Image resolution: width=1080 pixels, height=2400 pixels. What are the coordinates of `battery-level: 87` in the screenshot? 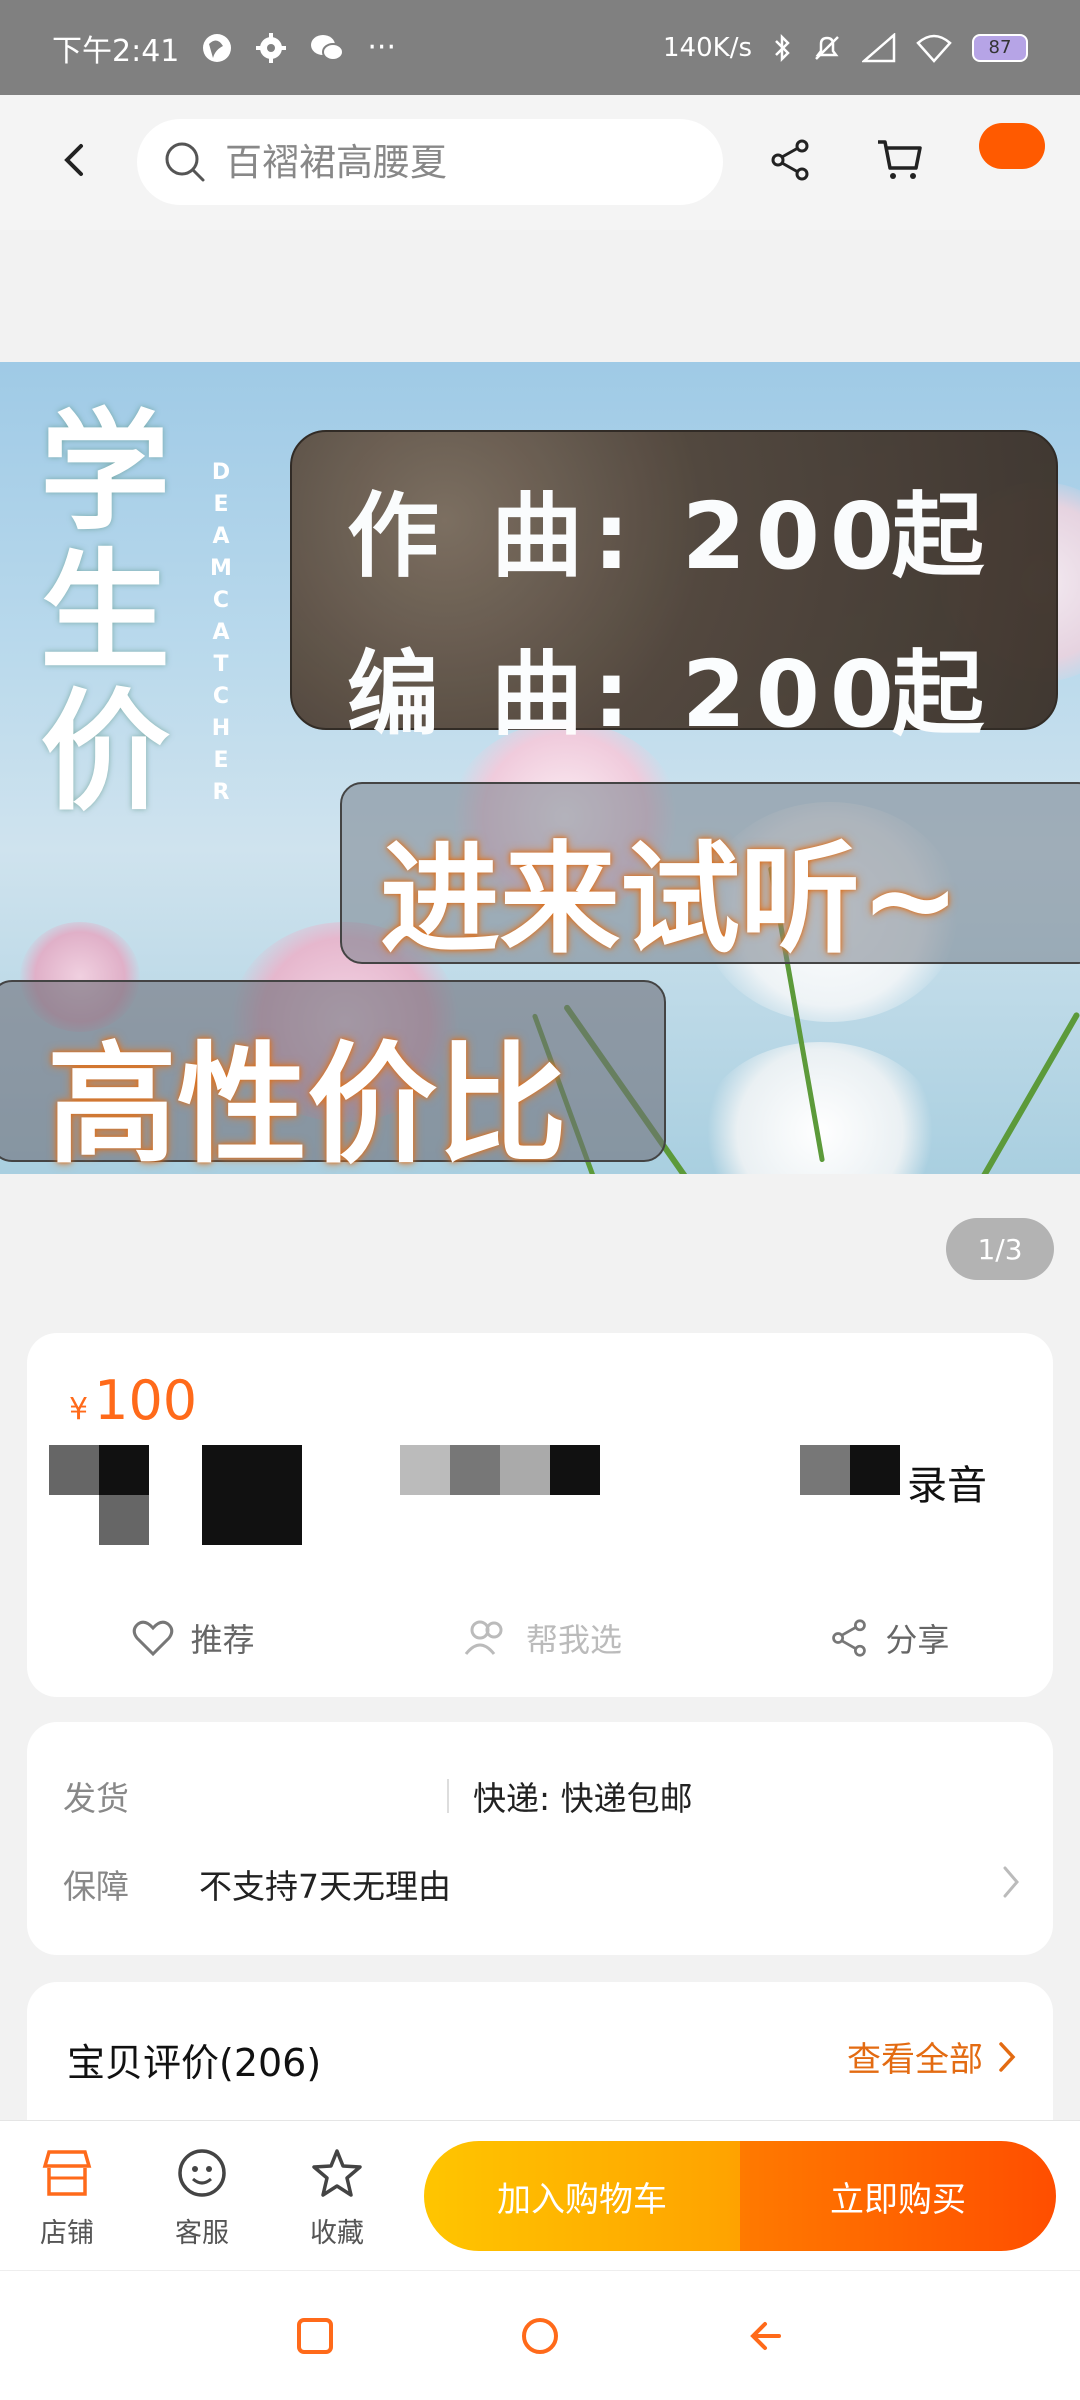 It's located at (1000, 47).